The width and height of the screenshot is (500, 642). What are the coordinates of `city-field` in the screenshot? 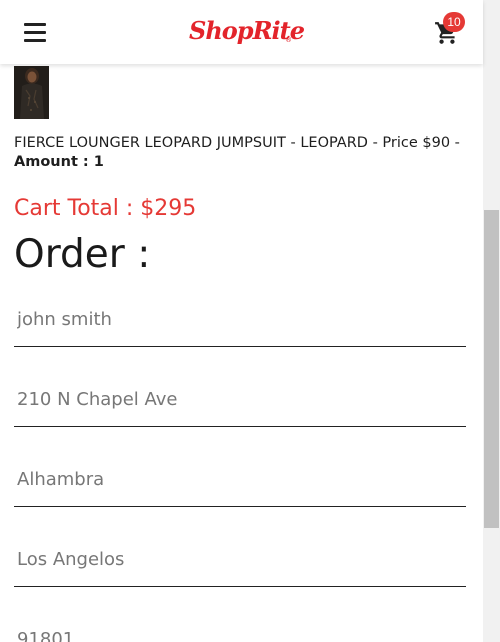 It's located at (240, 481).